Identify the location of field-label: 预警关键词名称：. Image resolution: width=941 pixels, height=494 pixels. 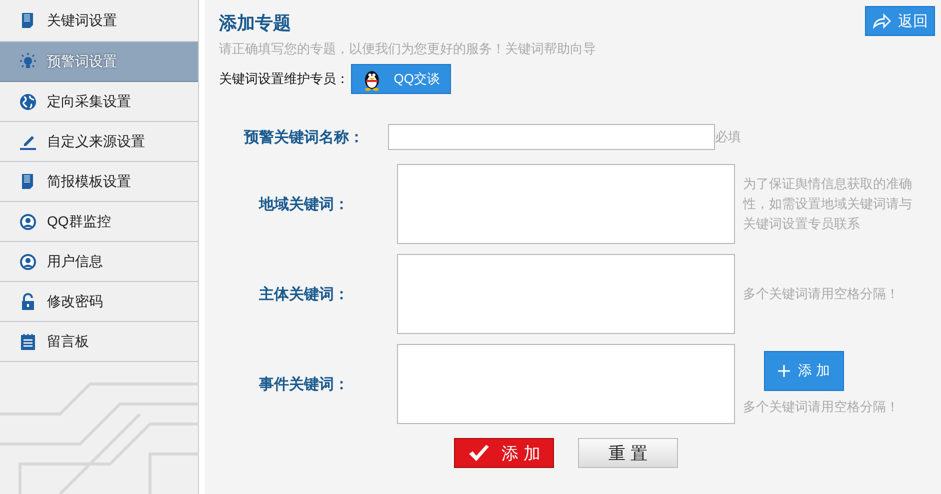
(303, 137).